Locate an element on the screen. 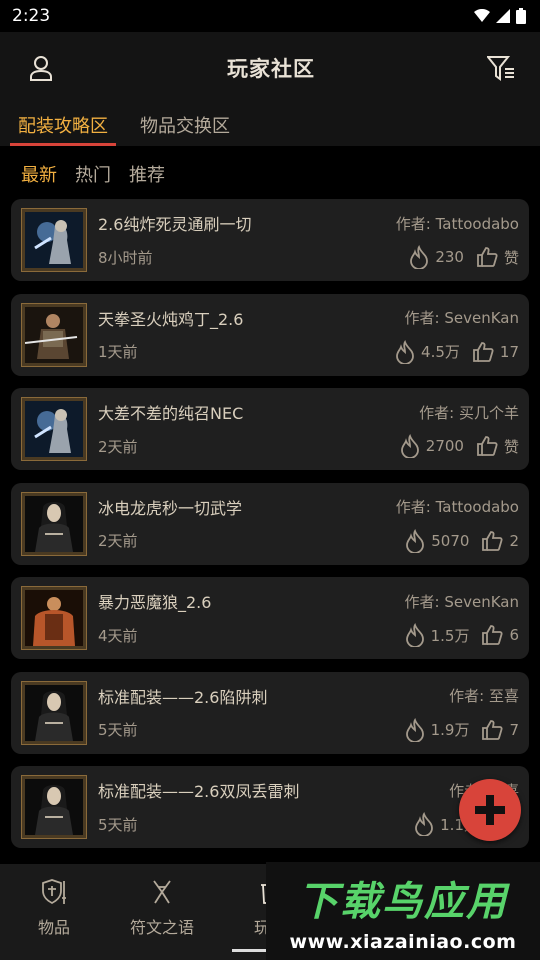 The height and width of the screenshot is (960, 540). post-likes: 17 is located at coordinates (509, 351).